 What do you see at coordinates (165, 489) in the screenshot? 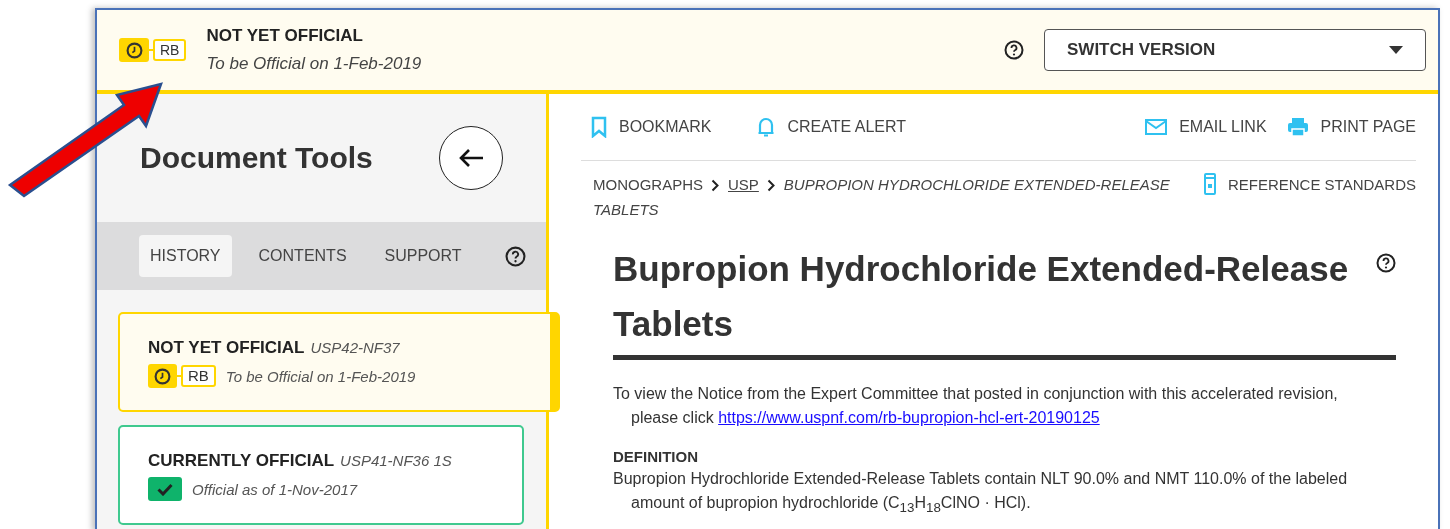
I see `check-icon` at bounding box center [165, 489].